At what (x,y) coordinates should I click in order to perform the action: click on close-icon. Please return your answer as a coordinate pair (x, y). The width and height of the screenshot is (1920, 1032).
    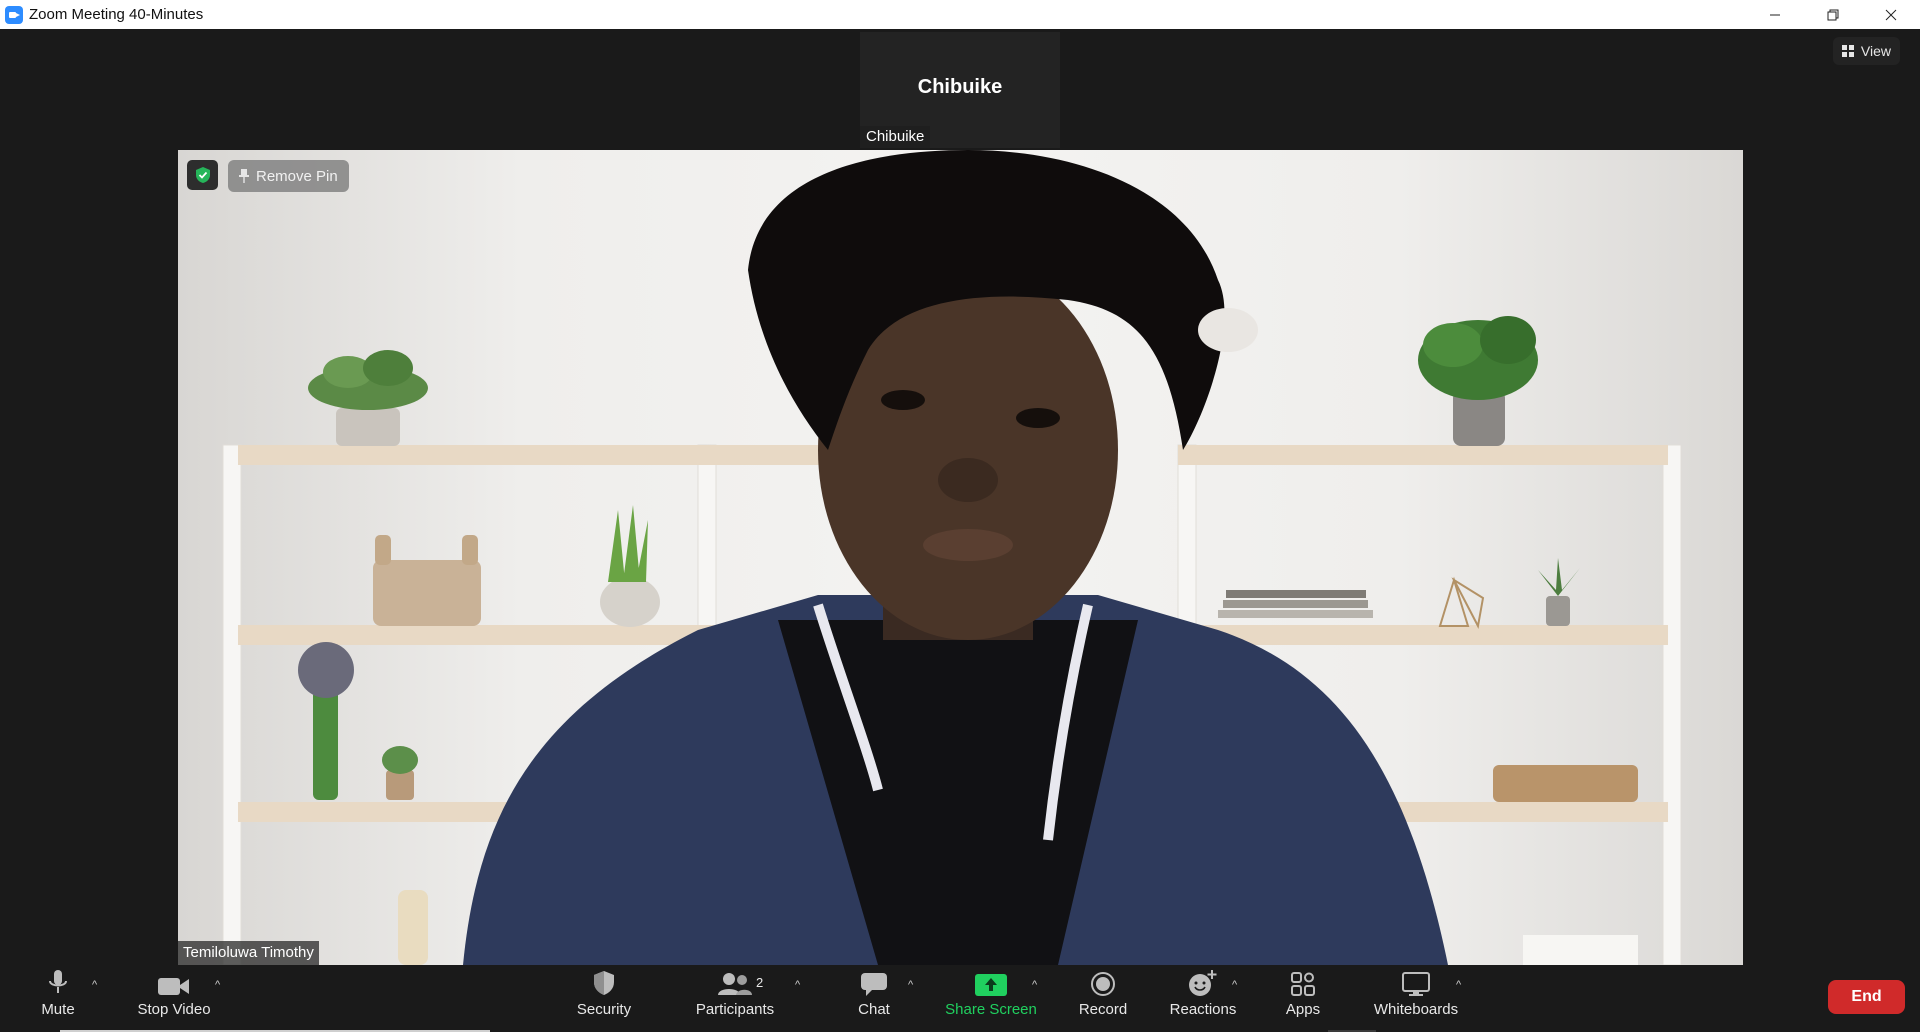
    Looking at the image, I should click on (1891, 14).